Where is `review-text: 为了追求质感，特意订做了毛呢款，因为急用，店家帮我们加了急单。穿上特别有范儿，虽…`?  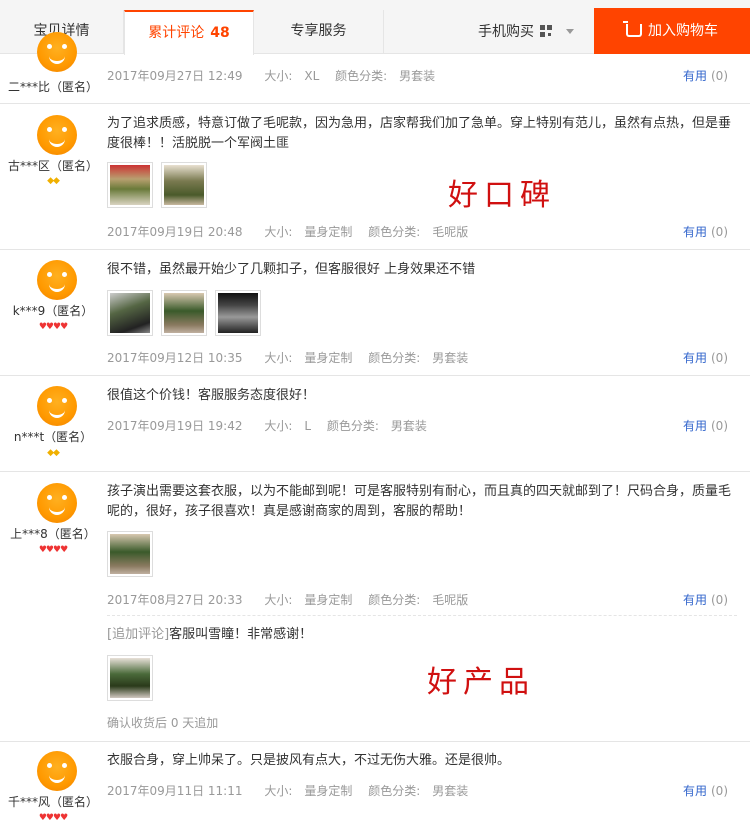
review-text: 为了追求质感，特意订做了毛呢款，因为急用，店家帮我们加了急单。穿上特别有范儿，虽… is located at coordinates (419, 133).